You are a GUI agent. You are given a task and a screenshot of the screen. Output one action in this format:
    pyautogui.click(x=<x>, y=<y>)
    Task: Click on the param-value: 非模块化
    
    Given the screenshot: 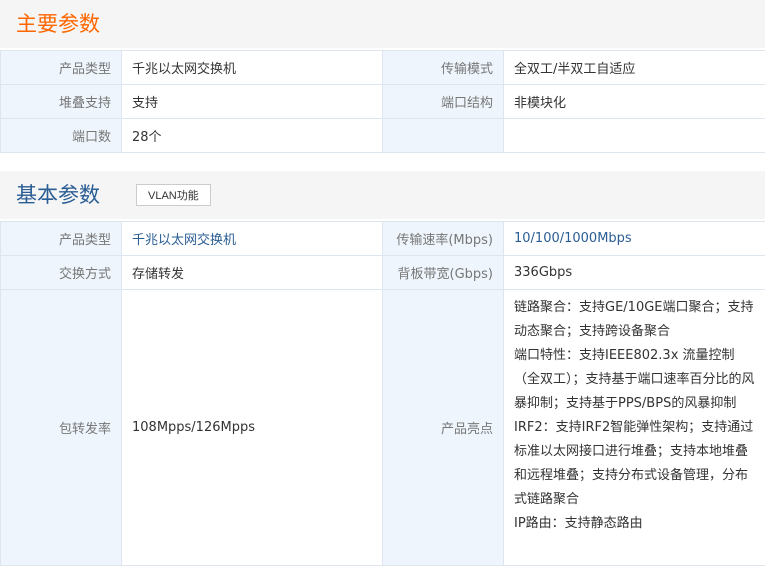 What is the action you would take?
    pyautogui.click(x=634, y=101)
    